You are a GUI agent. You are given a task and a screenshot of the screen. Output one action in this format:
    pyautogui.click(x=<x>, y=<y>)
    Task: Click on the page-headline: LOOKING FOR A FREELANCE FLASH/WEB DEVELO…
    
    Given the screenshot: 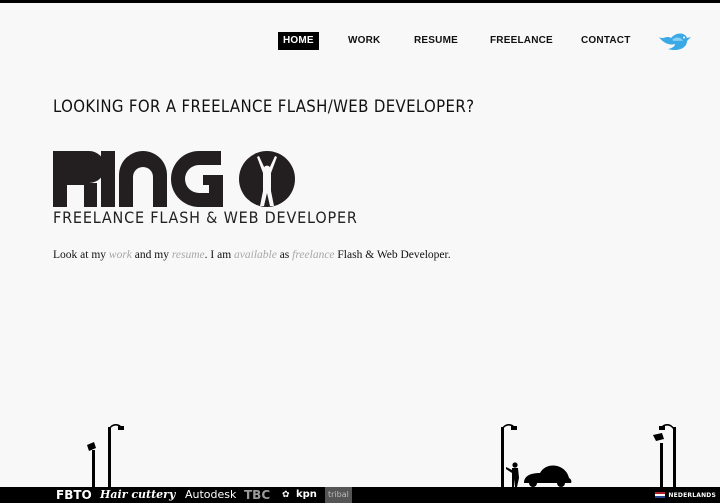 What is the action you would take?
    pyautogui.click(x=264, y=107)
    